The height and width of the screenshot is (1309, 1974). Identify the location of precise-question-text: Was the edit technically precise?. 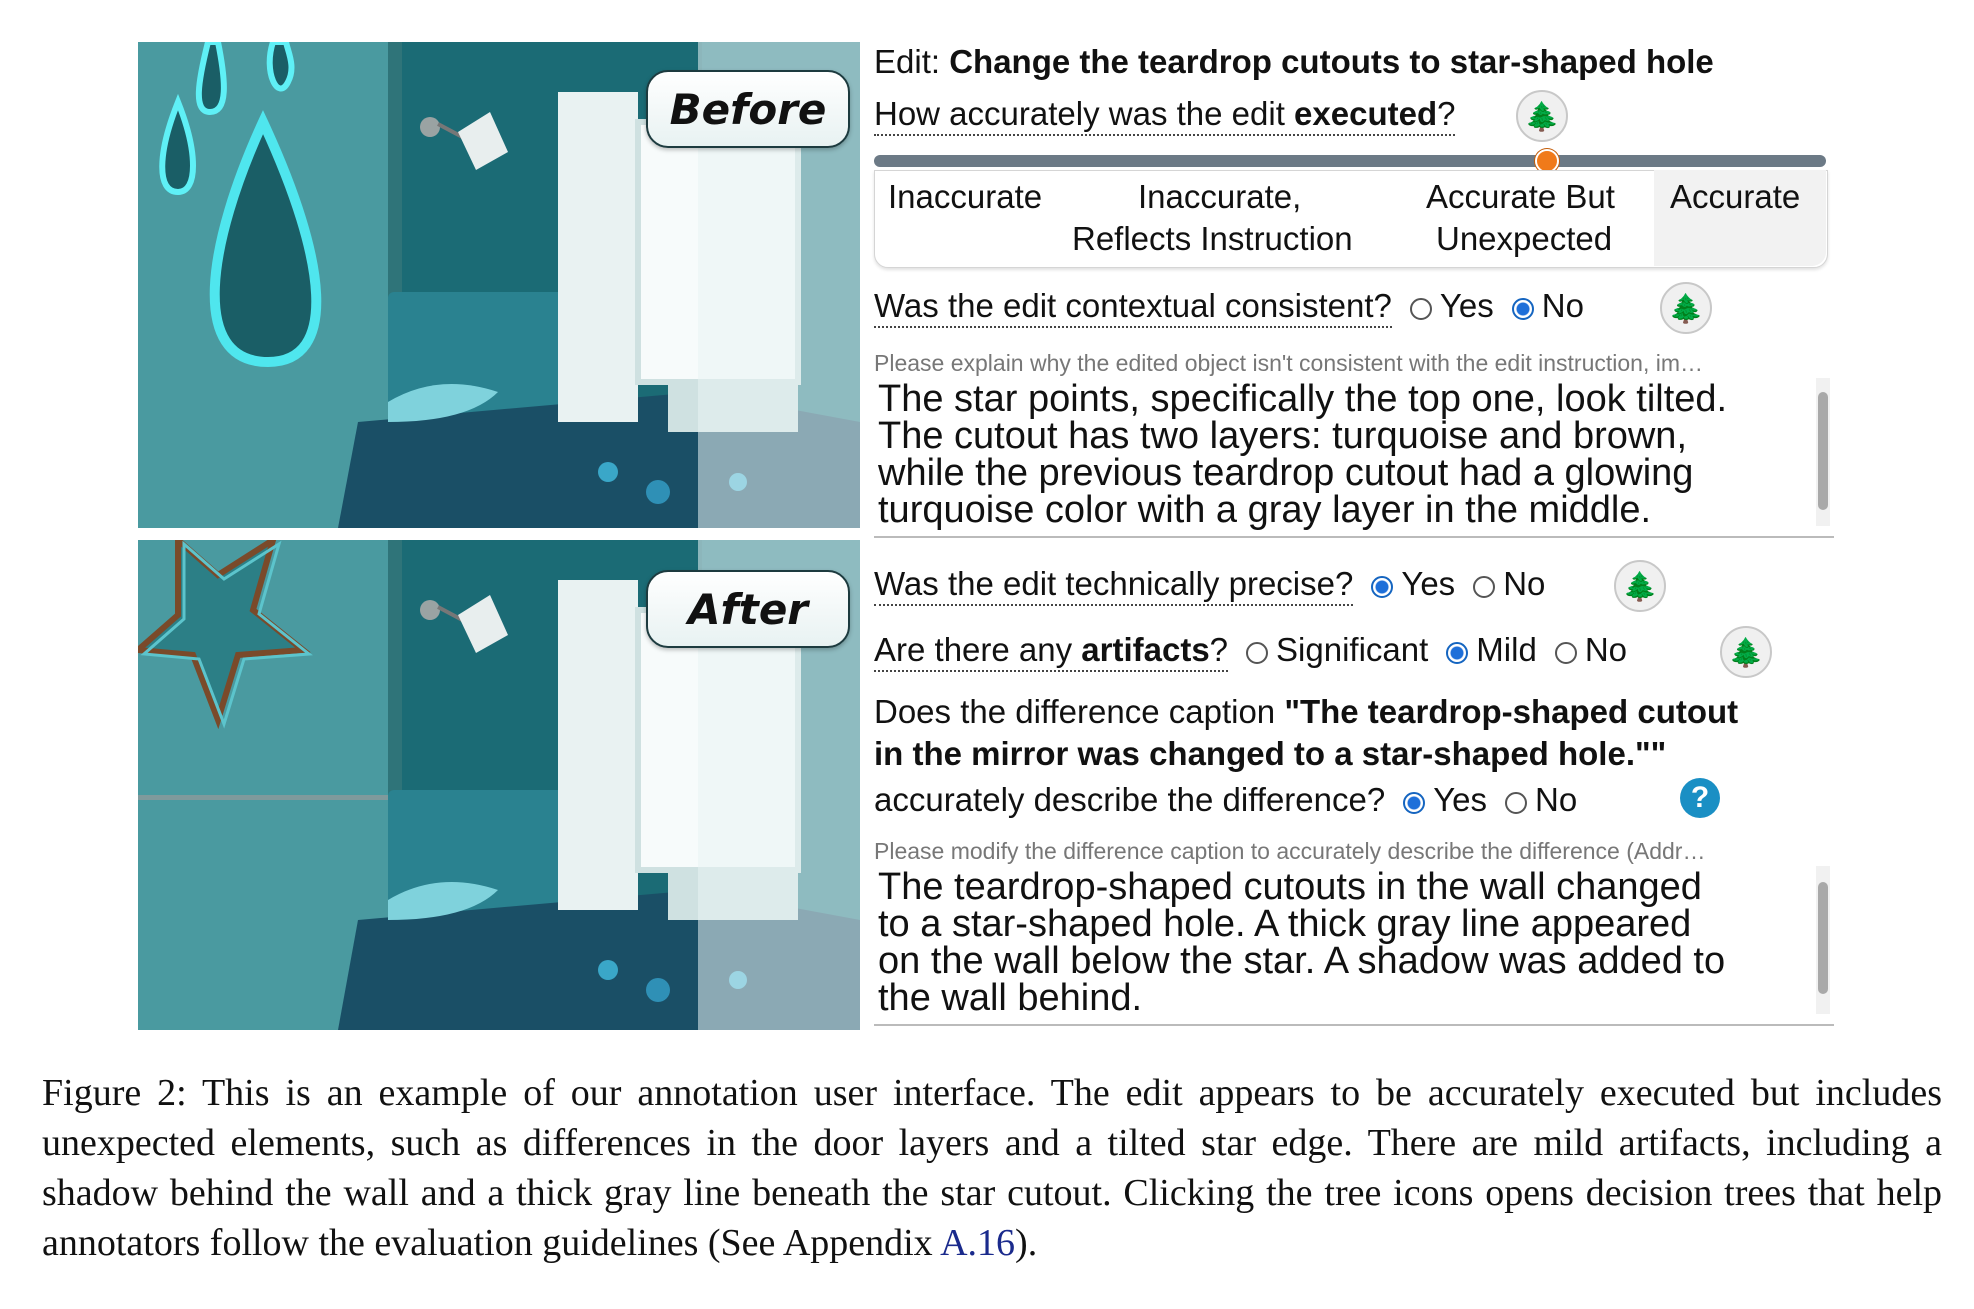
(1114, 585).